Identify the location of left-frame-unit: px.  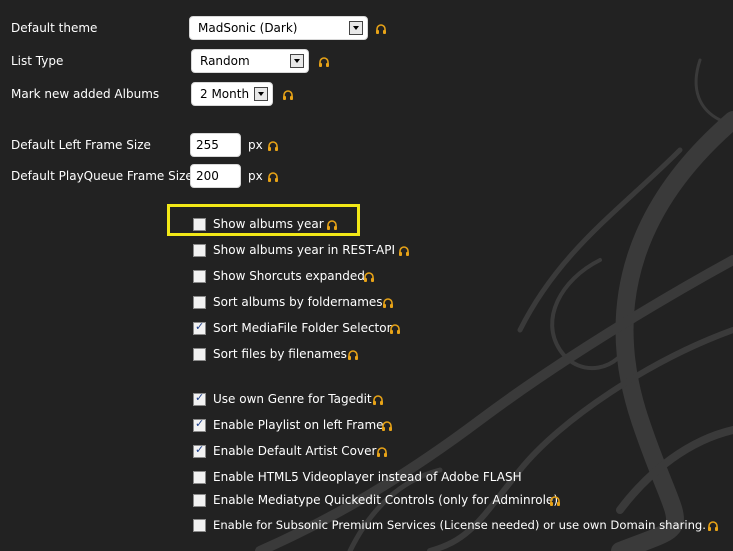
(255, 145).